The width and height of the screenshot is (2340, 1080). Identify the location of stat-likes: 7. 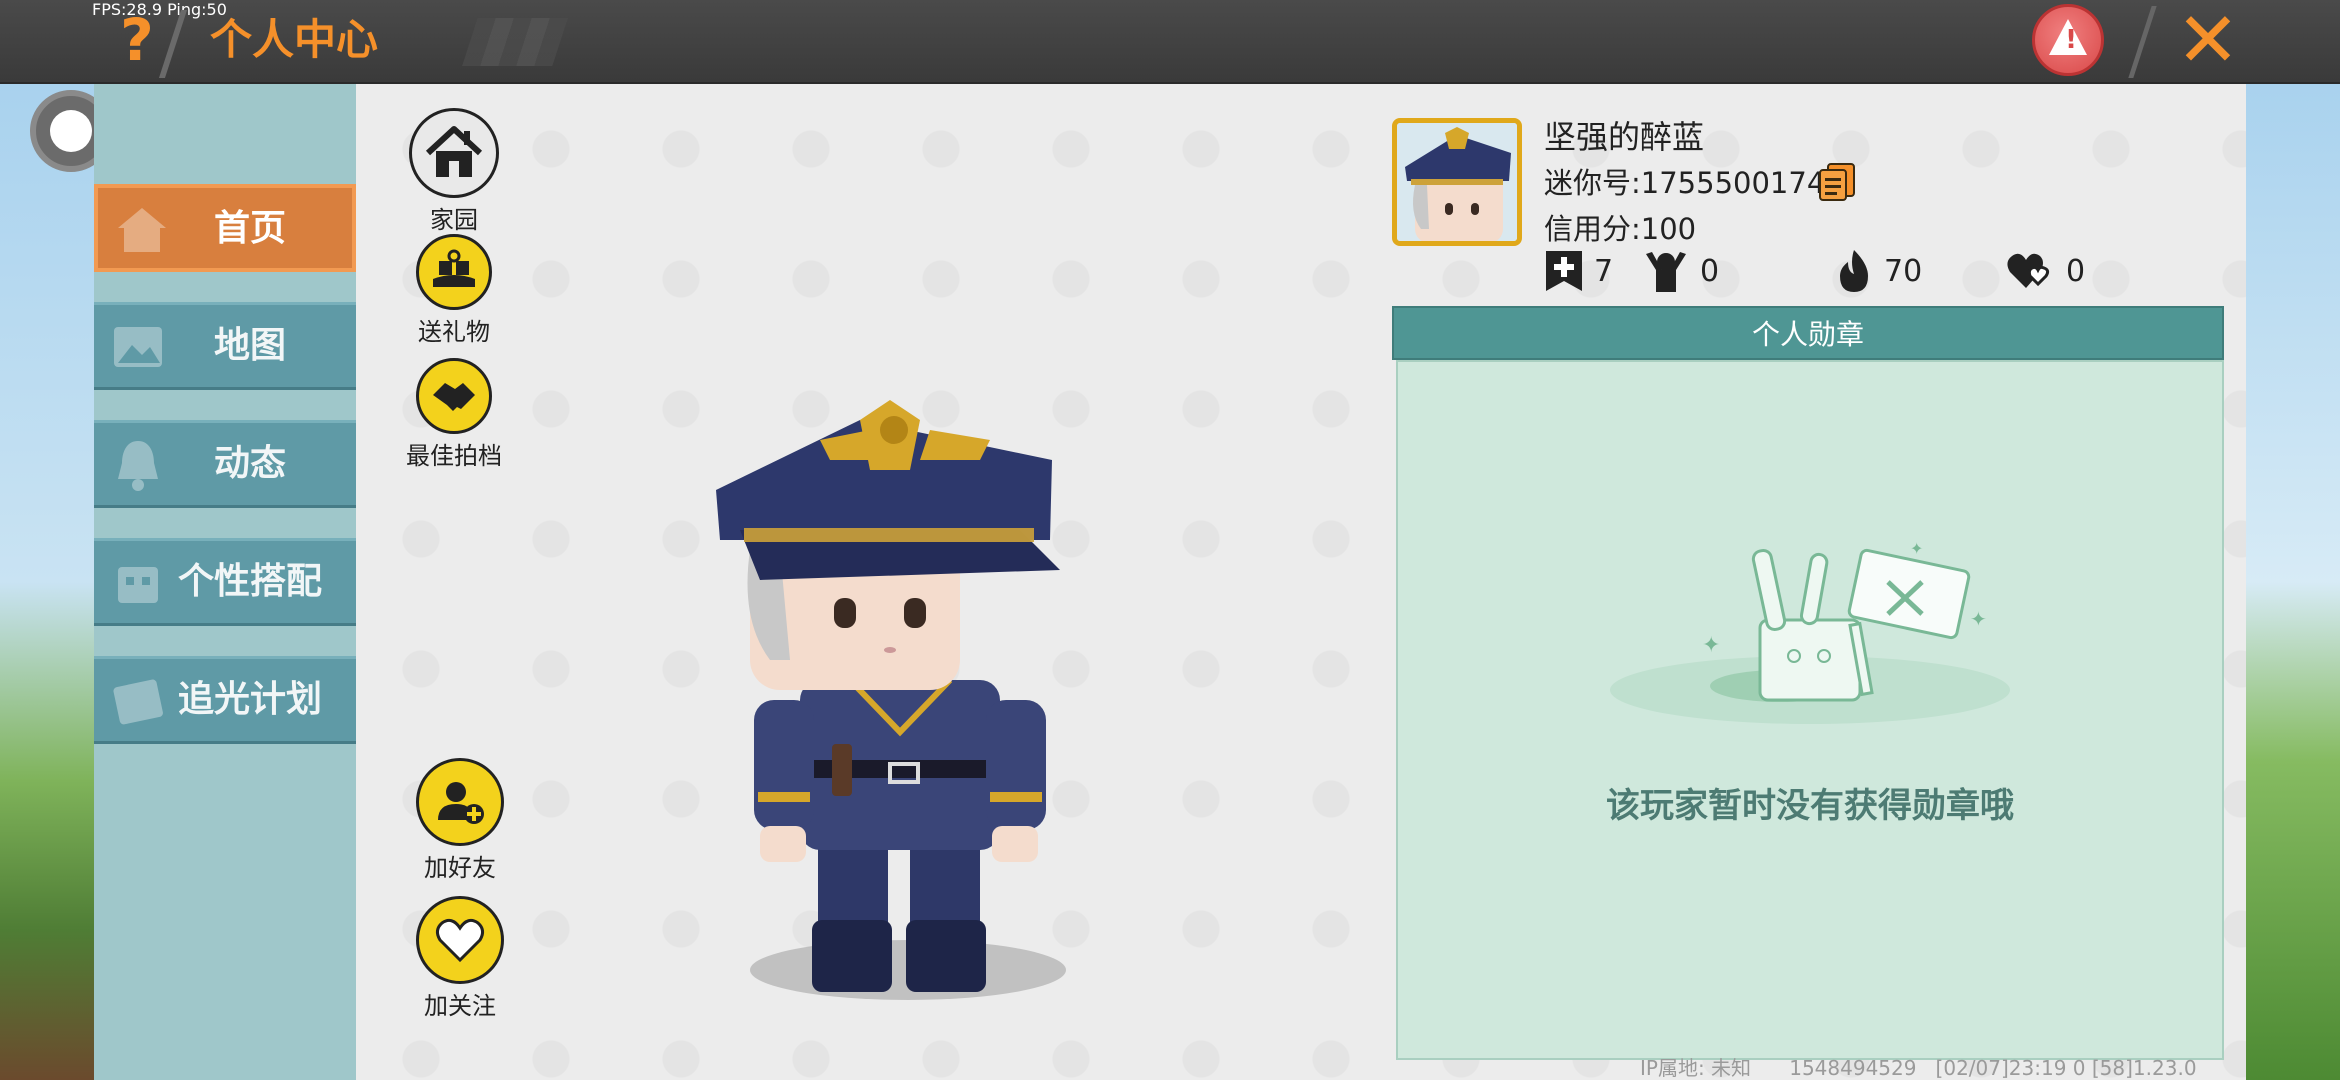
(1578, 271).